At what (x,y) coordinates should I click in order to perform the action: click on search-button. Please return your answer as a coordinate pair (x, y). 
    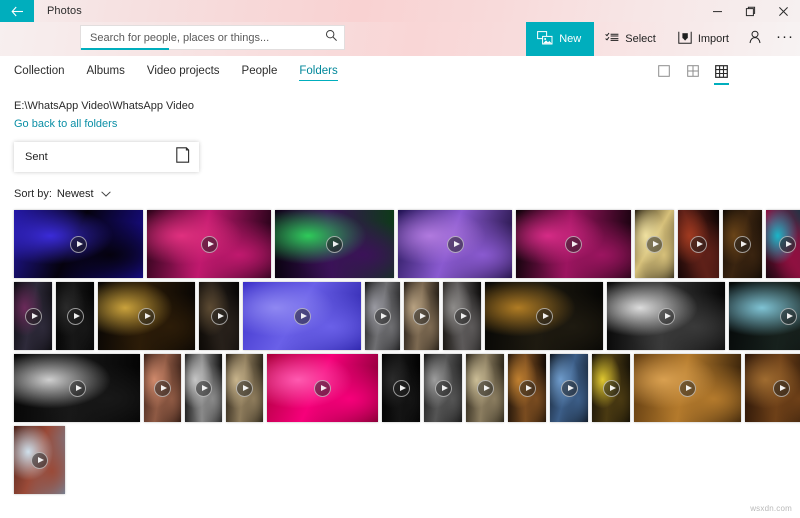
    Looking at the image, I should click on (331, 38).